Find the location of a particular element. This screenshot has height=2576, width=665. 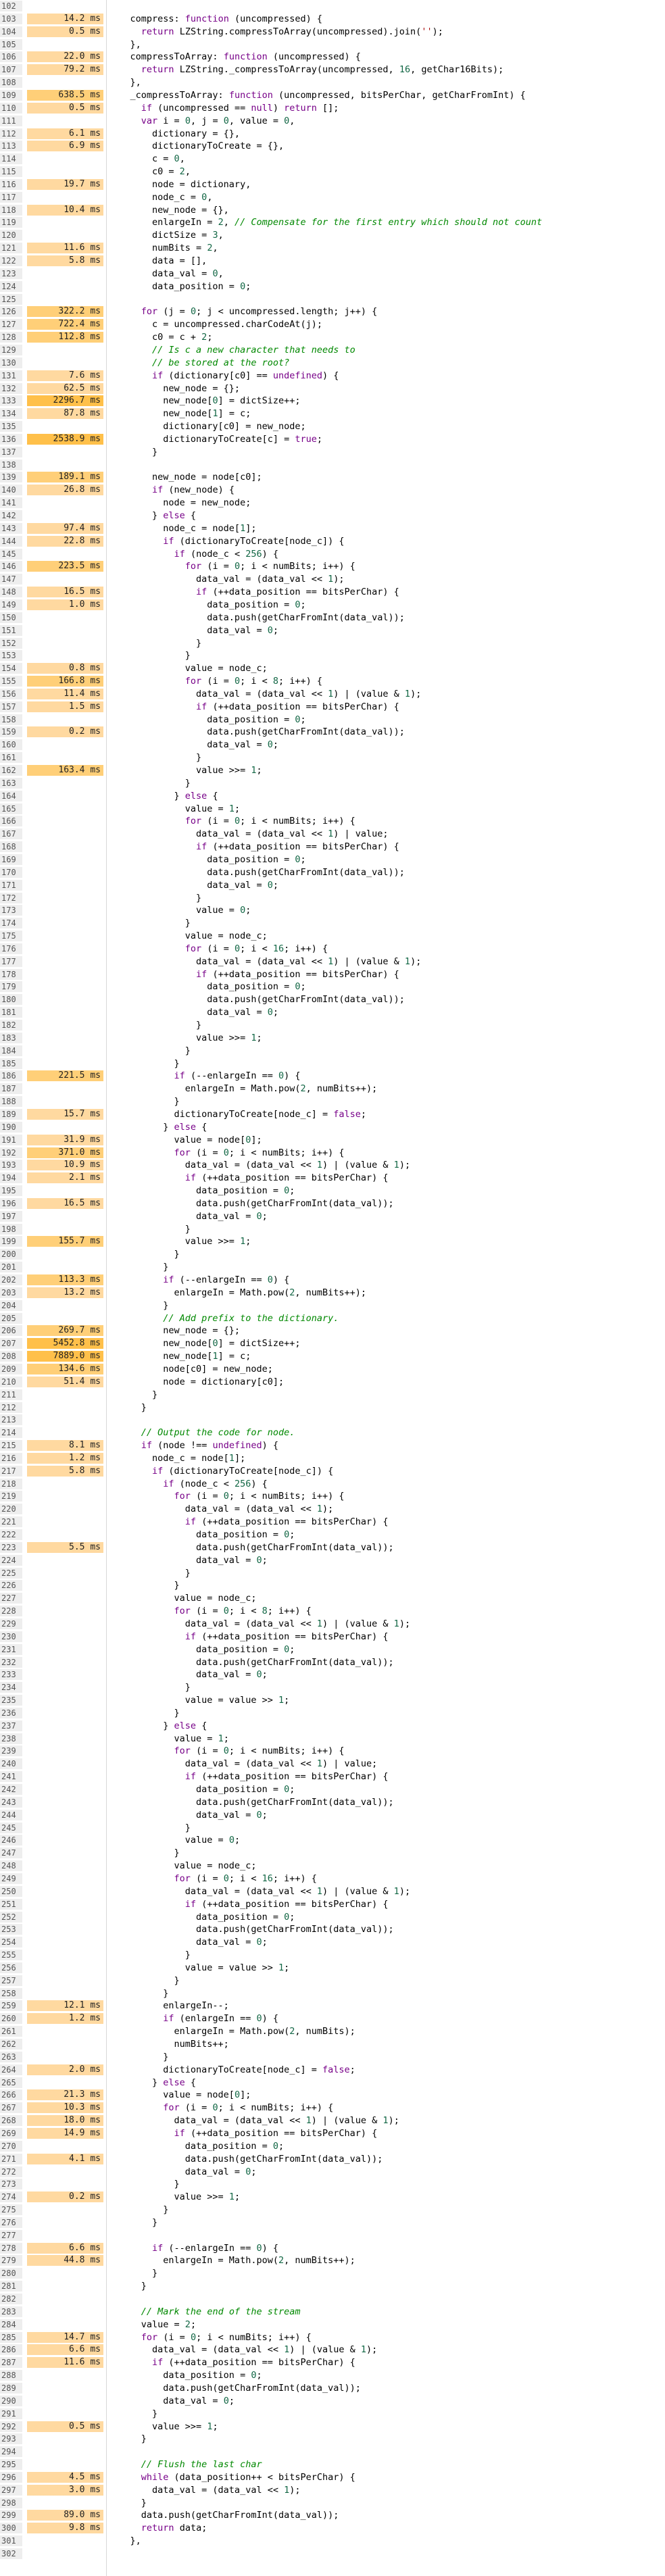

self-time-cell: 2296.7 ms is located at coordinates (65, 401).